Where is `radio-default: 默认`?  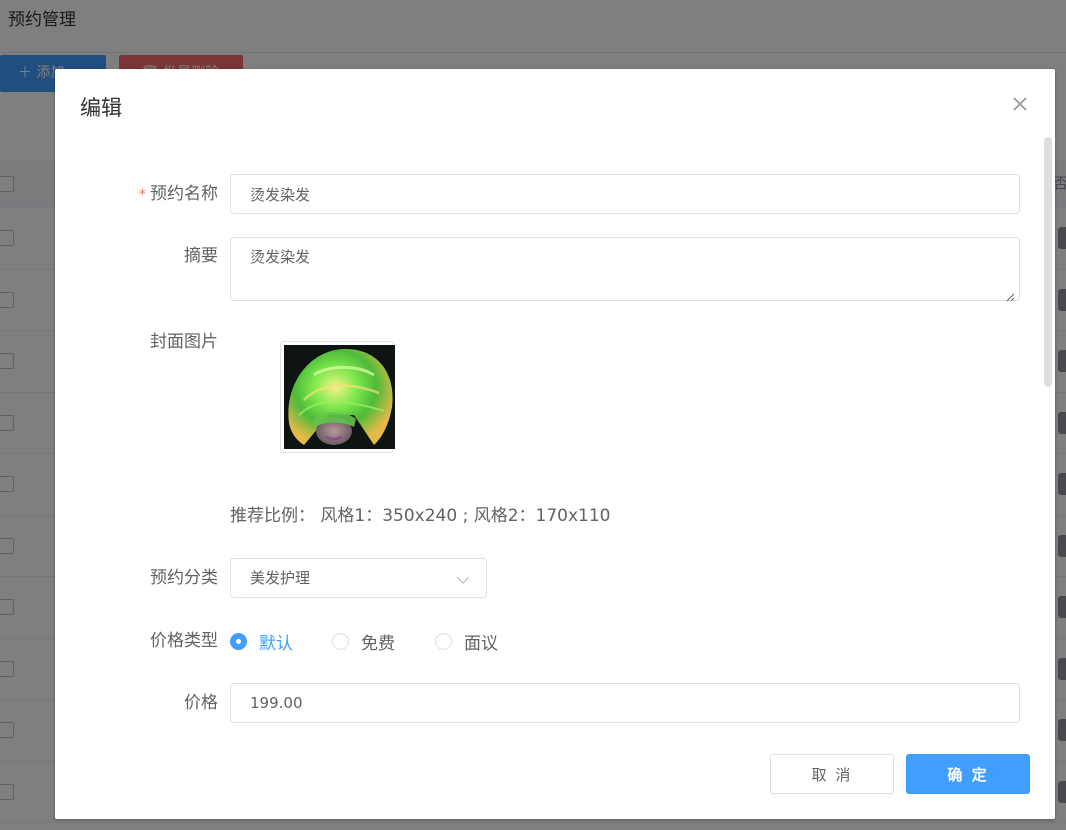 radio-default: 默认 is located at coordinates (261, 642).